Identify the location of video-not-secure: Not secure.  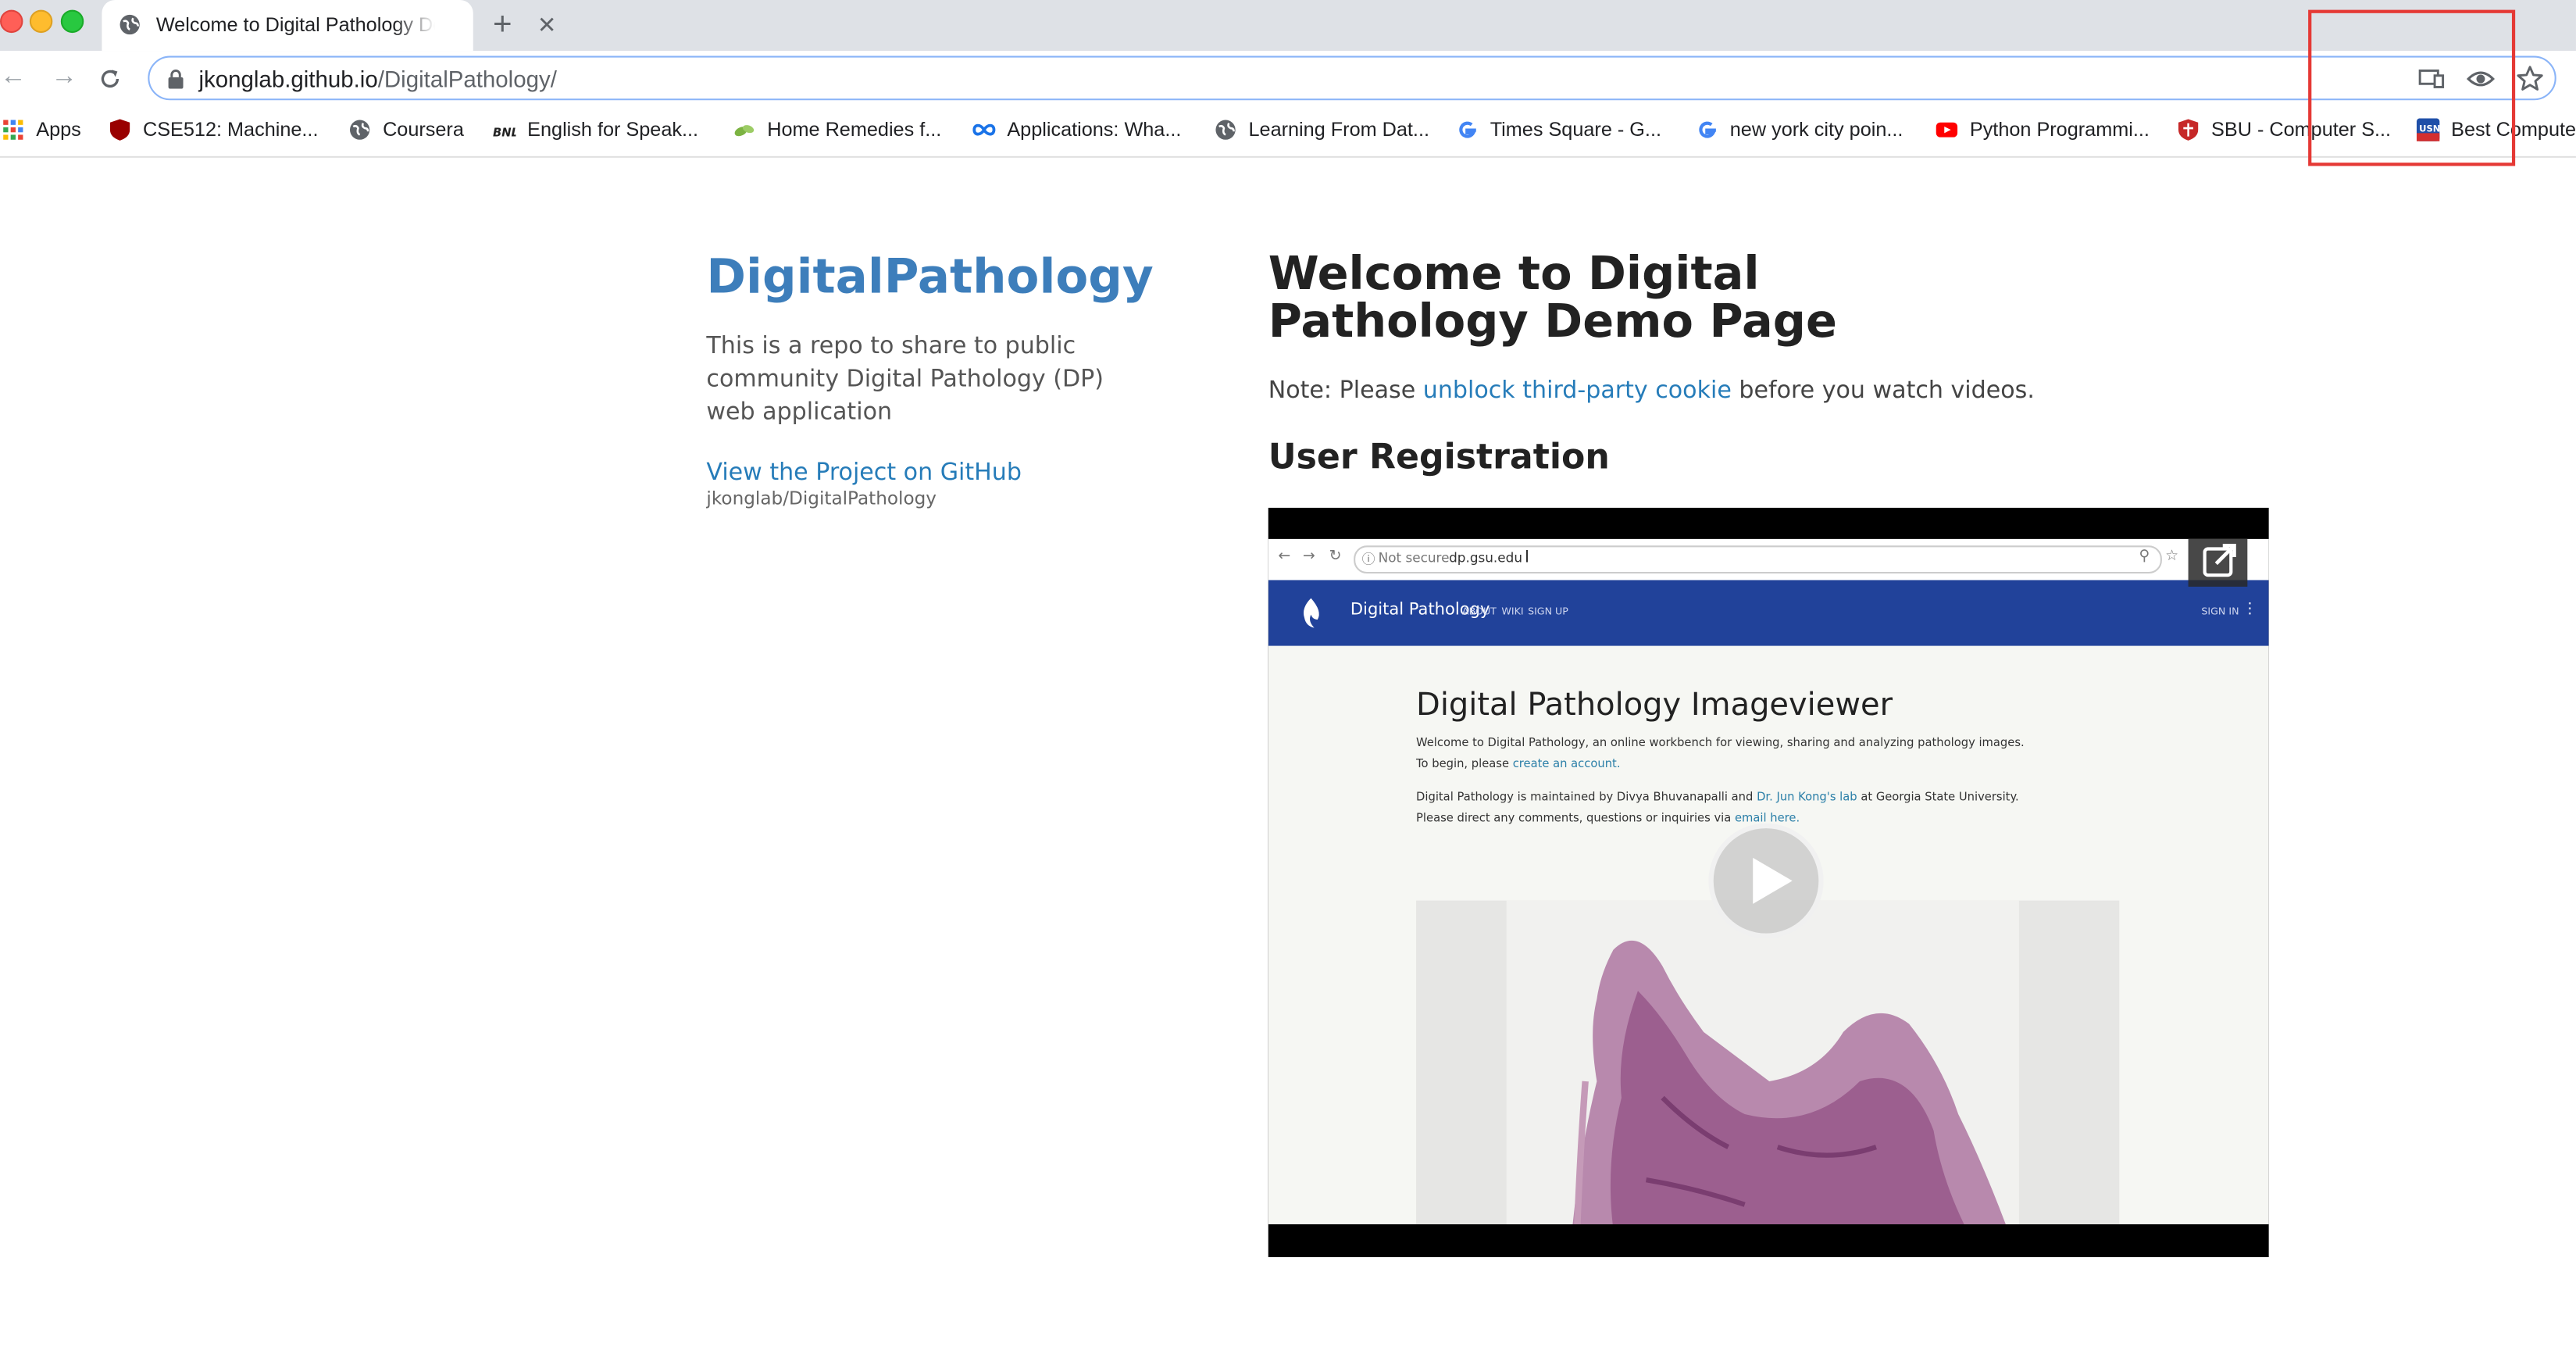
(1414, 558).